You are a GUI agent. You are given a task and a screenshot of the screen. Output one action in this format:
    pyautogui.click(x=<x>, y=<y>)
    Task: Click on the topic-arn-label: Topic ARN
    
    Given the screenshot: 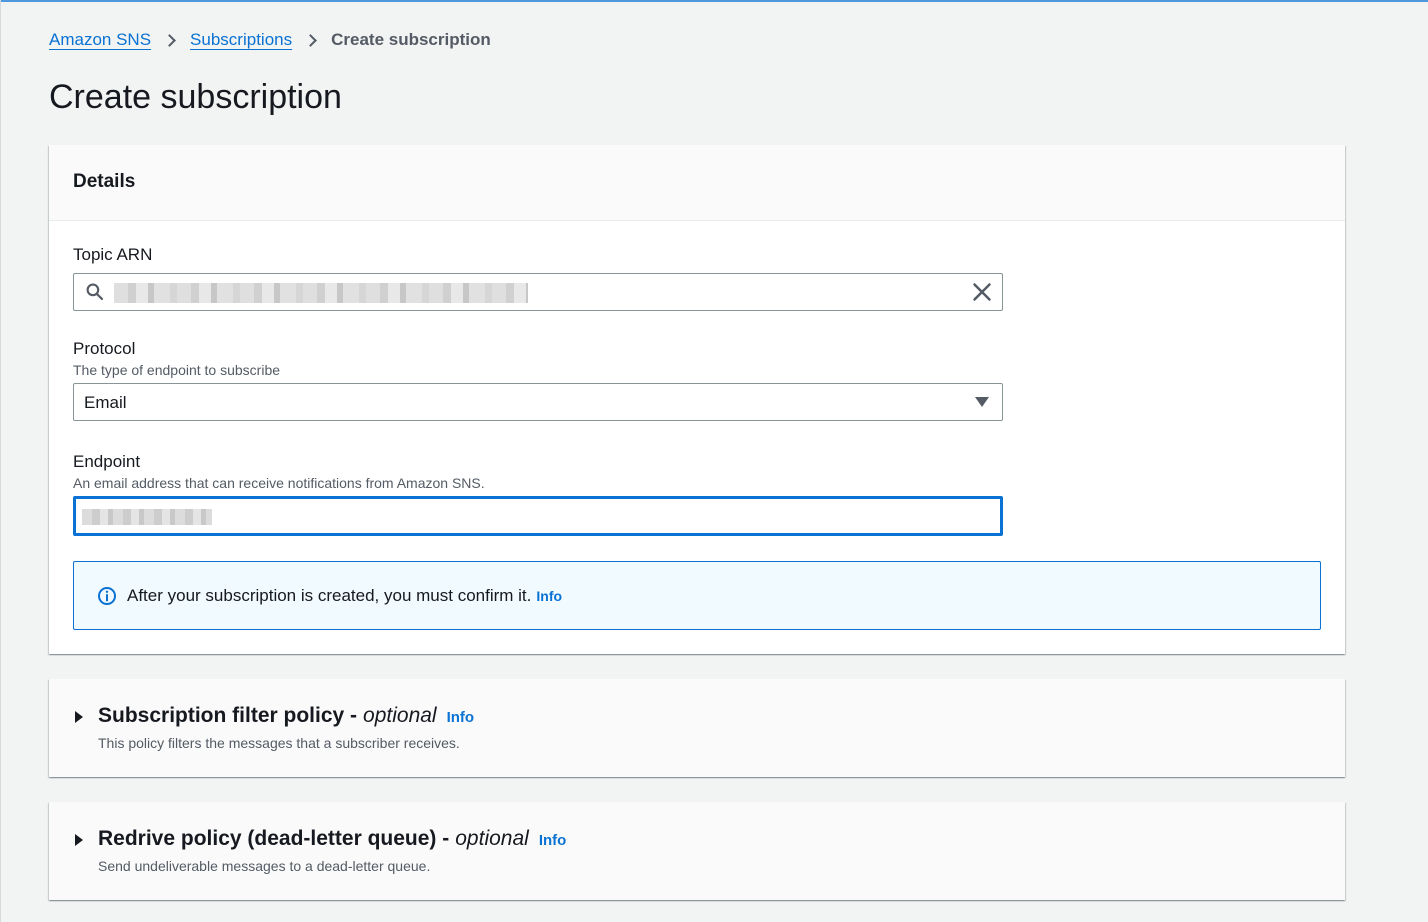 What is the action you would take?
    pyautogui.click(x=113, y=254)
    